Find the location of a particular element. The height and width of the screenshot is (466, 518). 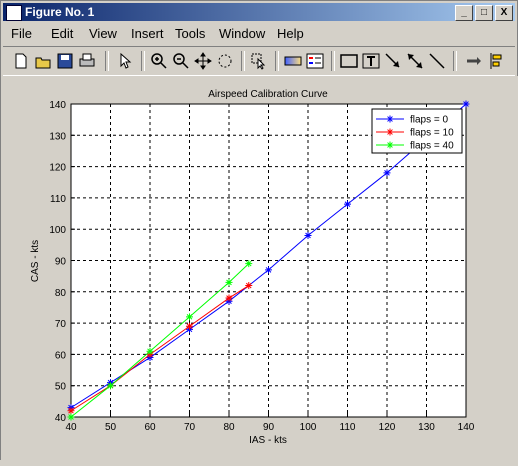

toolbar is located at coordinates (259, 61).